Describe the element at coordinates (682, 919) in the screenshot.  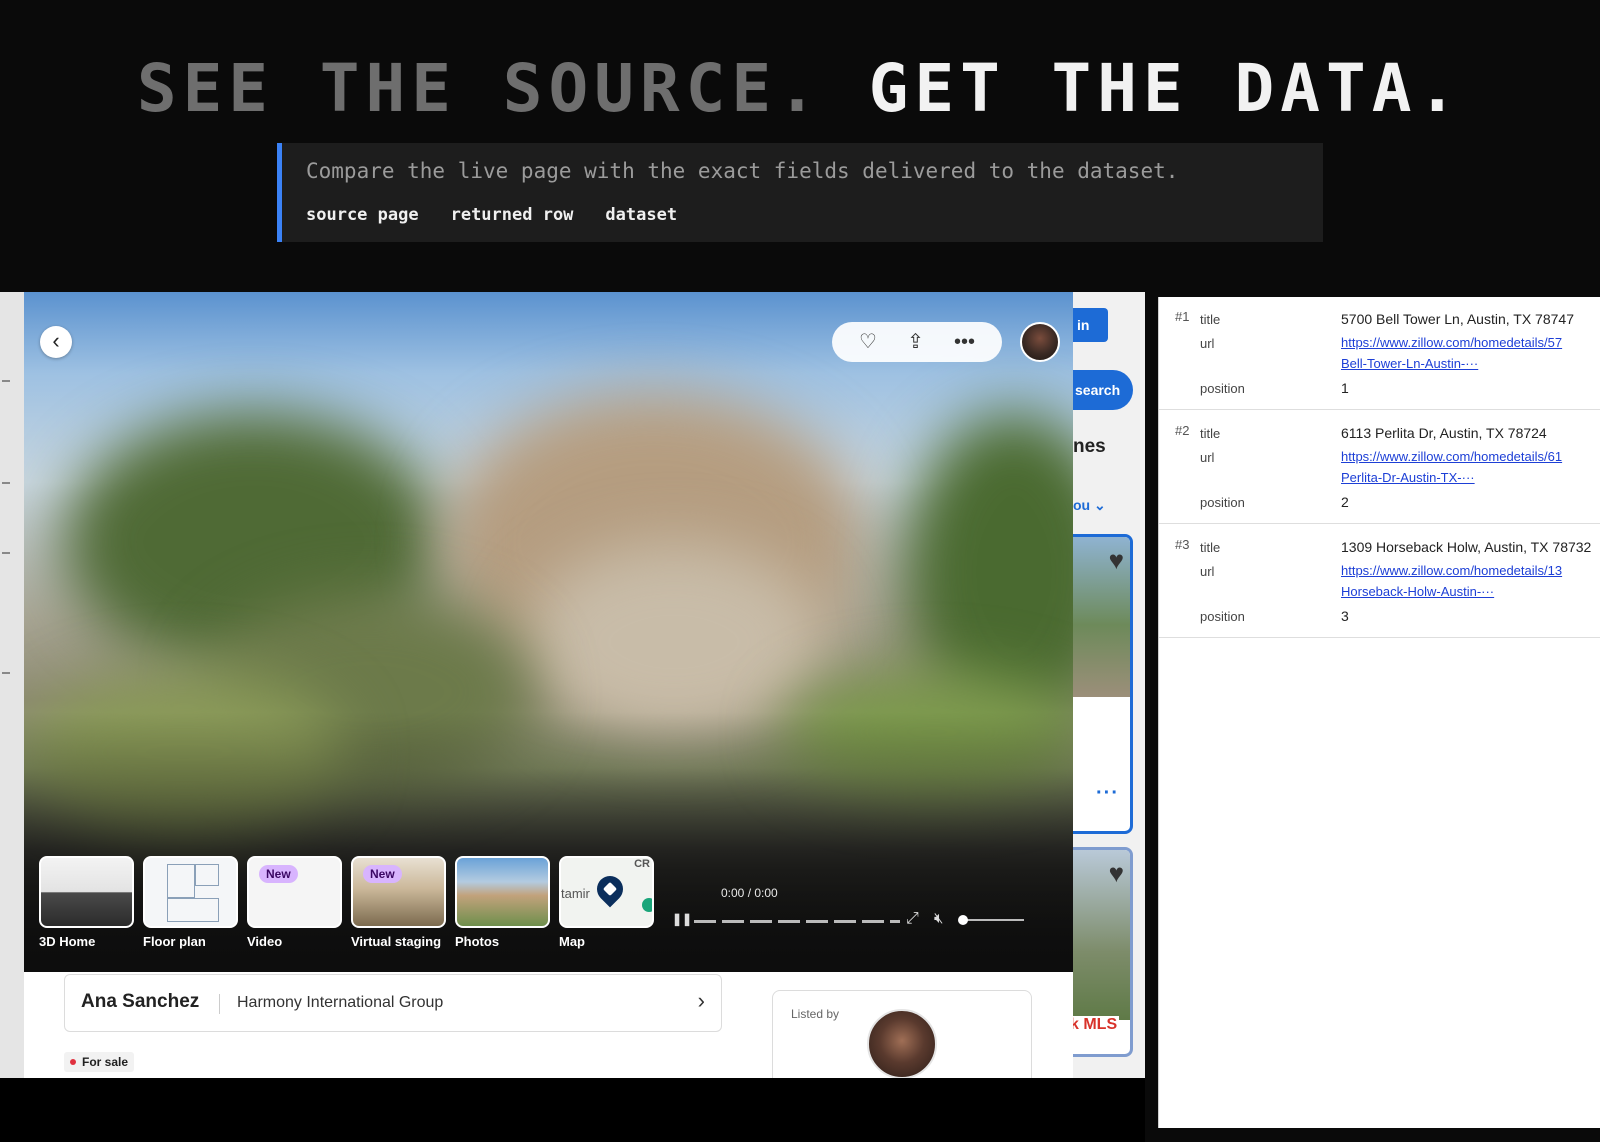
I see `pause-icon: ❚❚` at that location.